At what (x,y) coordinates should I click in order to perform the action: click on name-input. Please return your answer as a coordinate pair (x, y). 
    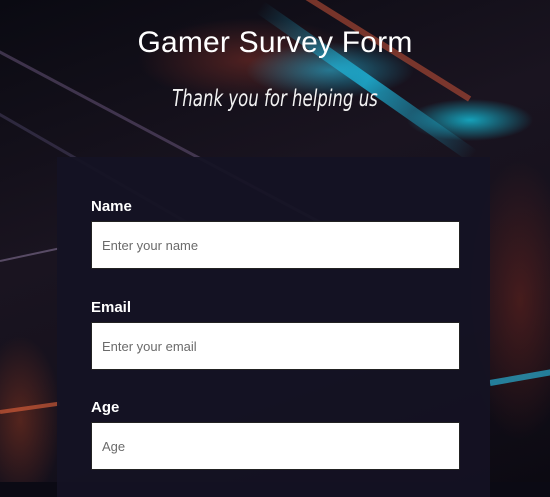
    Looking at the image, I should click on (275, 245).